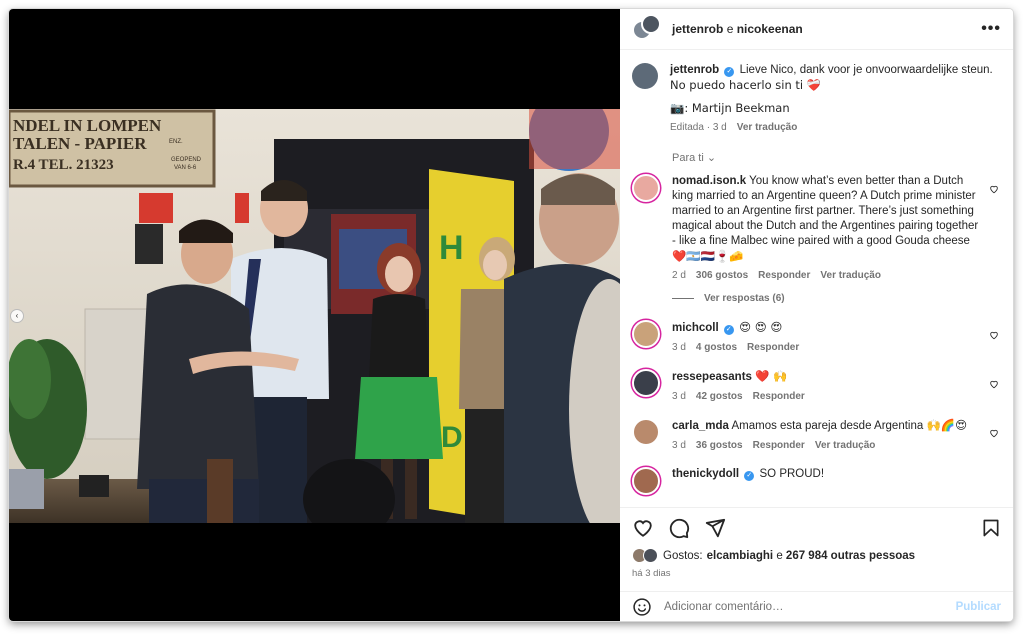 The width and height of the screenshot is (1024, 634). I want to click on comment-emojis: ❤️ 🙌, so click(771, 376).